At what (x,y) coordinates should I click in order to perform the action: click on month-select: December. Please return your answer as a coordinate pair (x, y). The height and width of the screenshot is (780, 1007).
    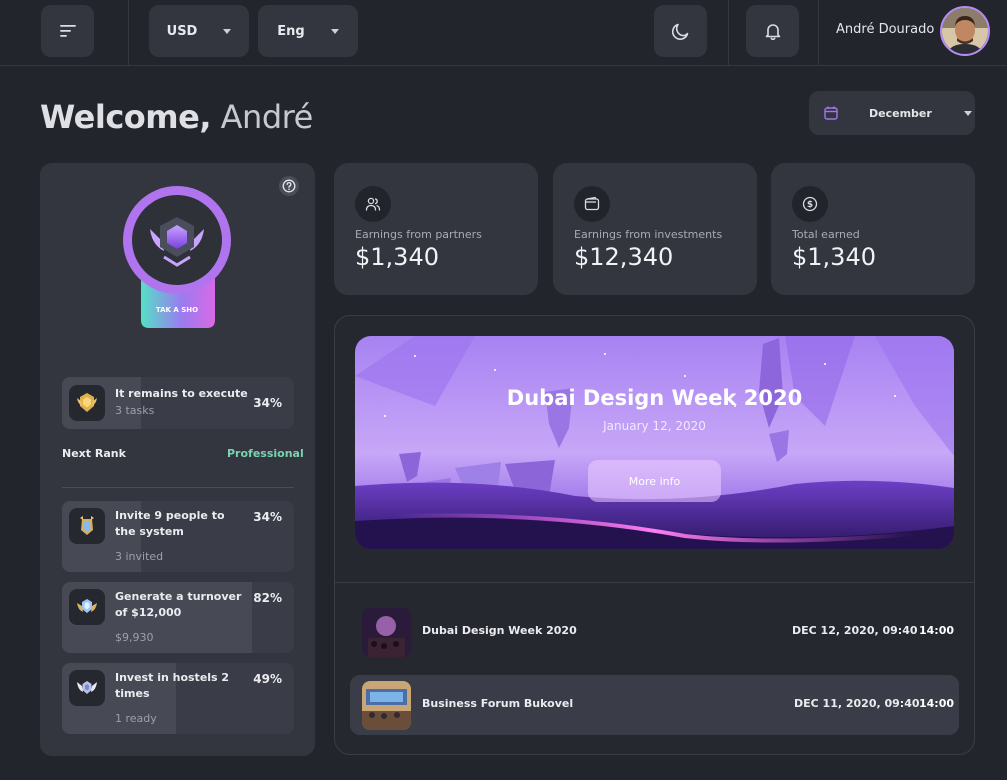
    Looking at the image, I should click on (892, 113).